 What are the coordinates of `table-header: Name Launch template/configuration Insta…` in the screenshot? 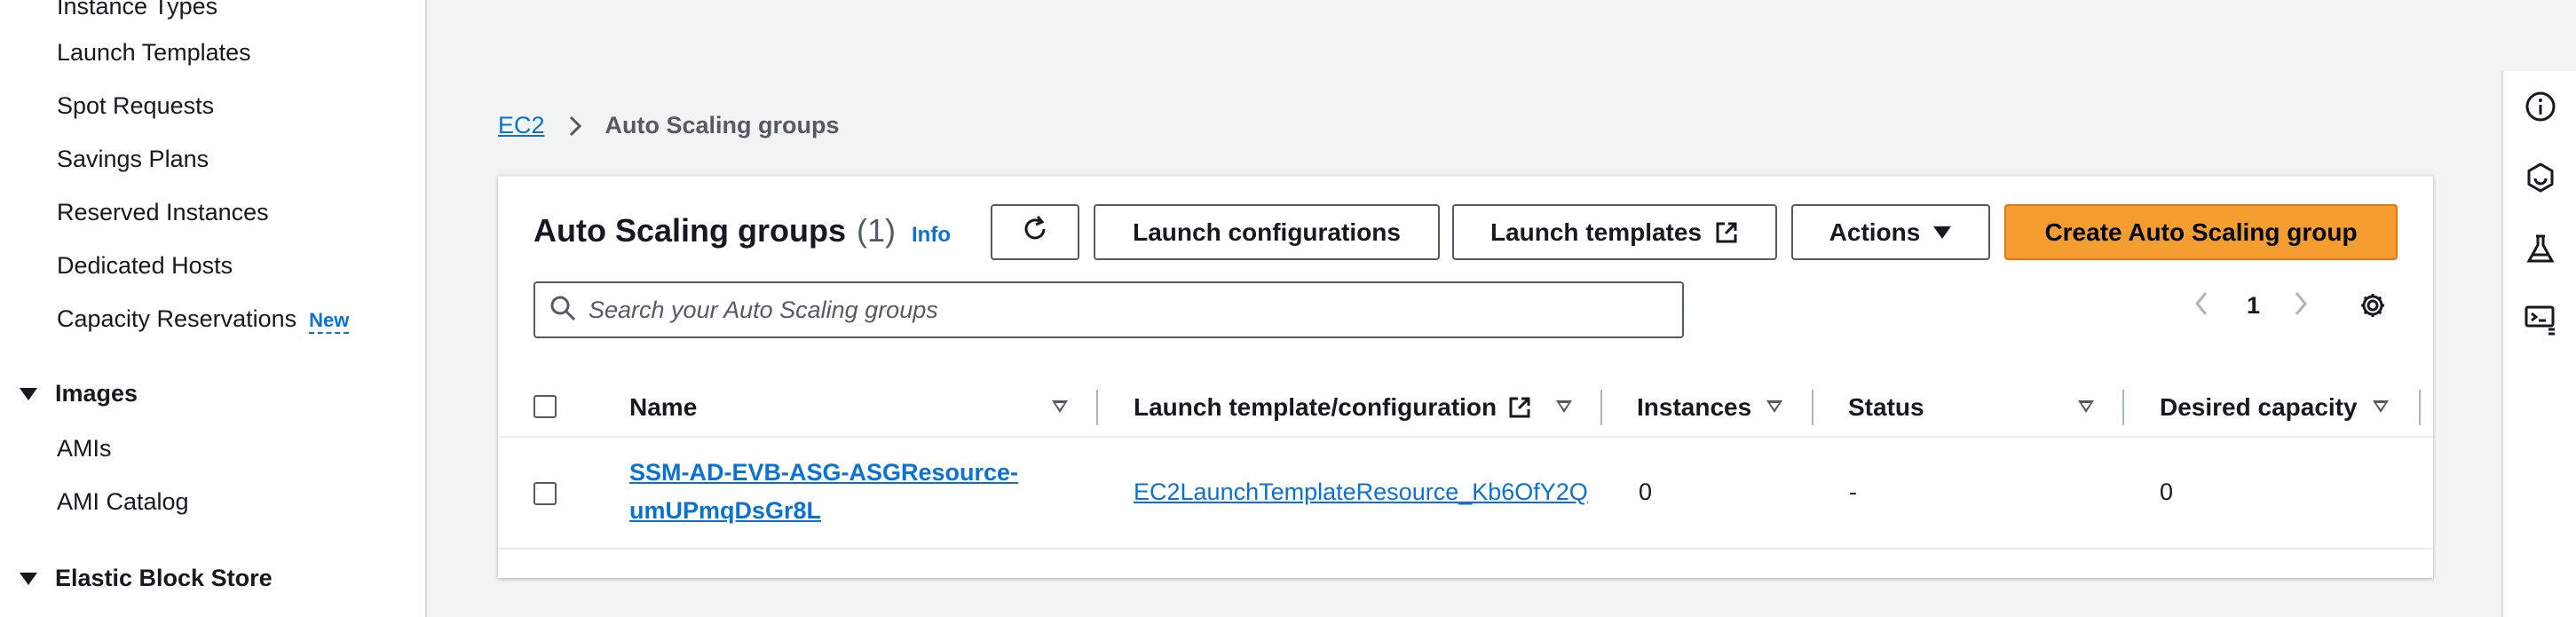 It's located at (1465, 407).